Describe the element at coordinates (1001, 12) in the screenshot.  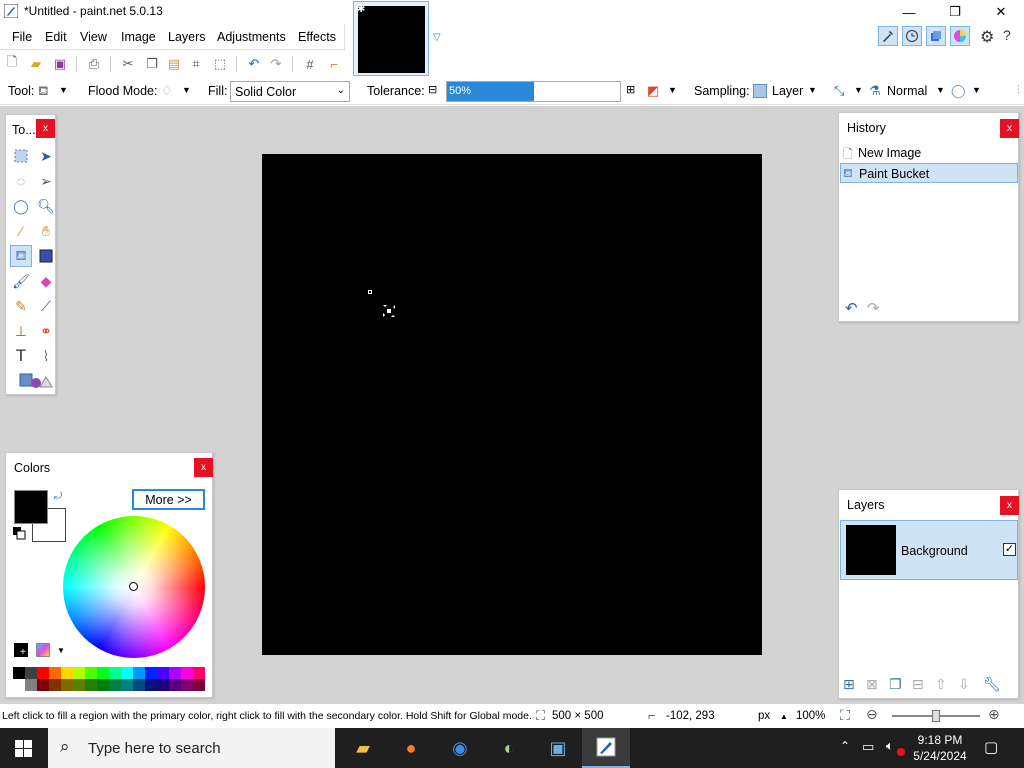
I see `close-window-button: ✕` at that location.